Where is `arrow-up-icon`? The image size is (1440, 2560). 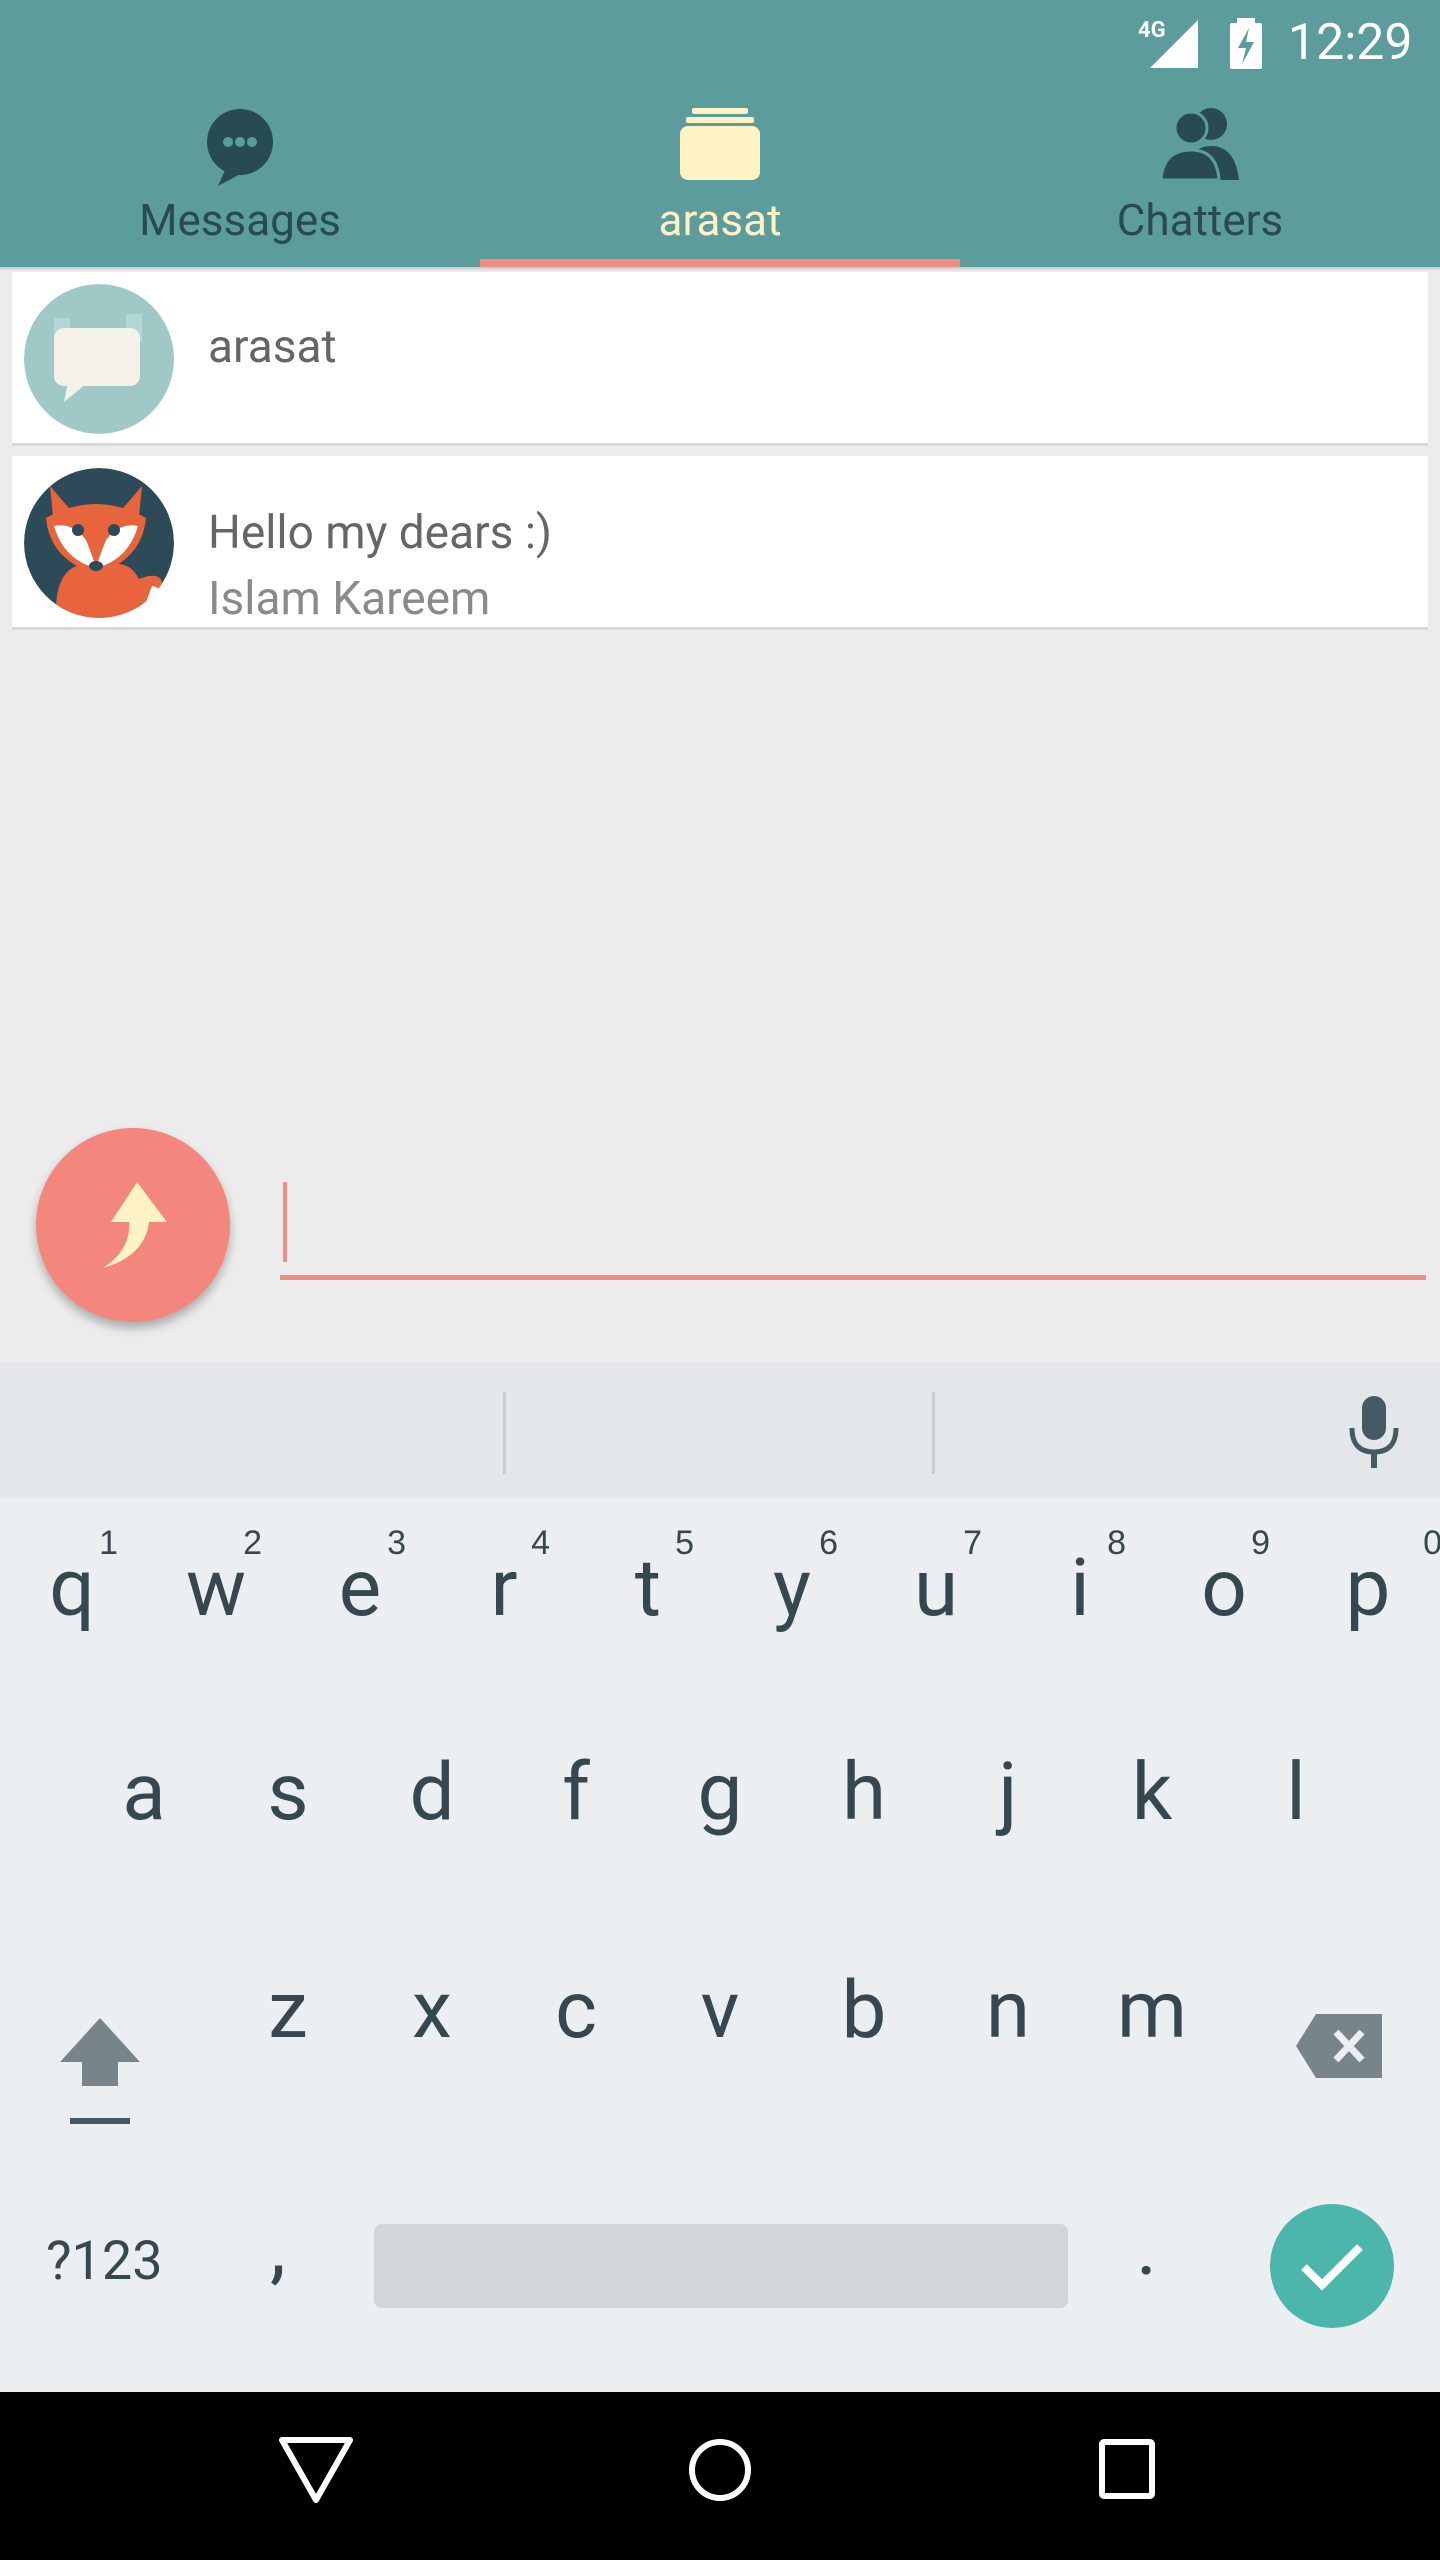 arrow-up-icon is located at coordinates (135, 1225).